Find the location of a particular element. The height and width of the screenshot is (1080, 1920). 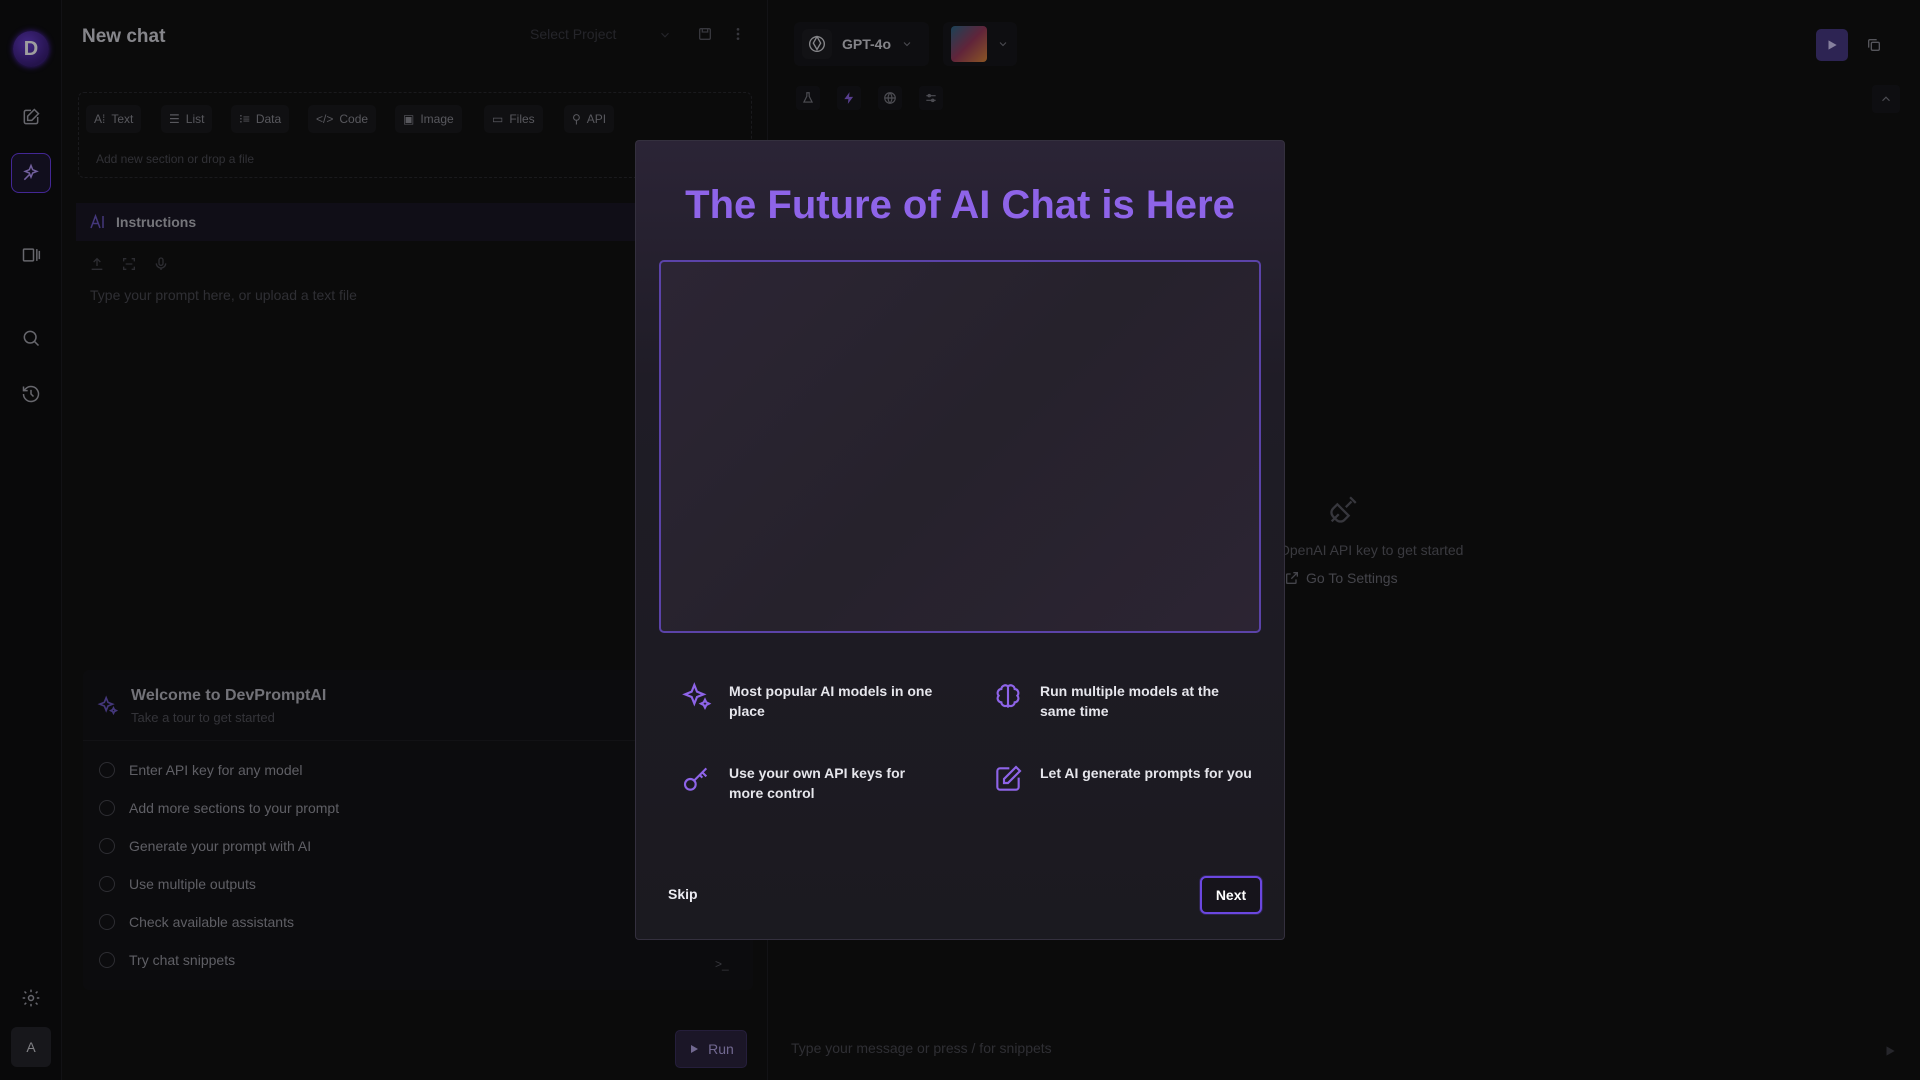

feature-item: Most popular AI models in one place is located at coordinates (811, 701).